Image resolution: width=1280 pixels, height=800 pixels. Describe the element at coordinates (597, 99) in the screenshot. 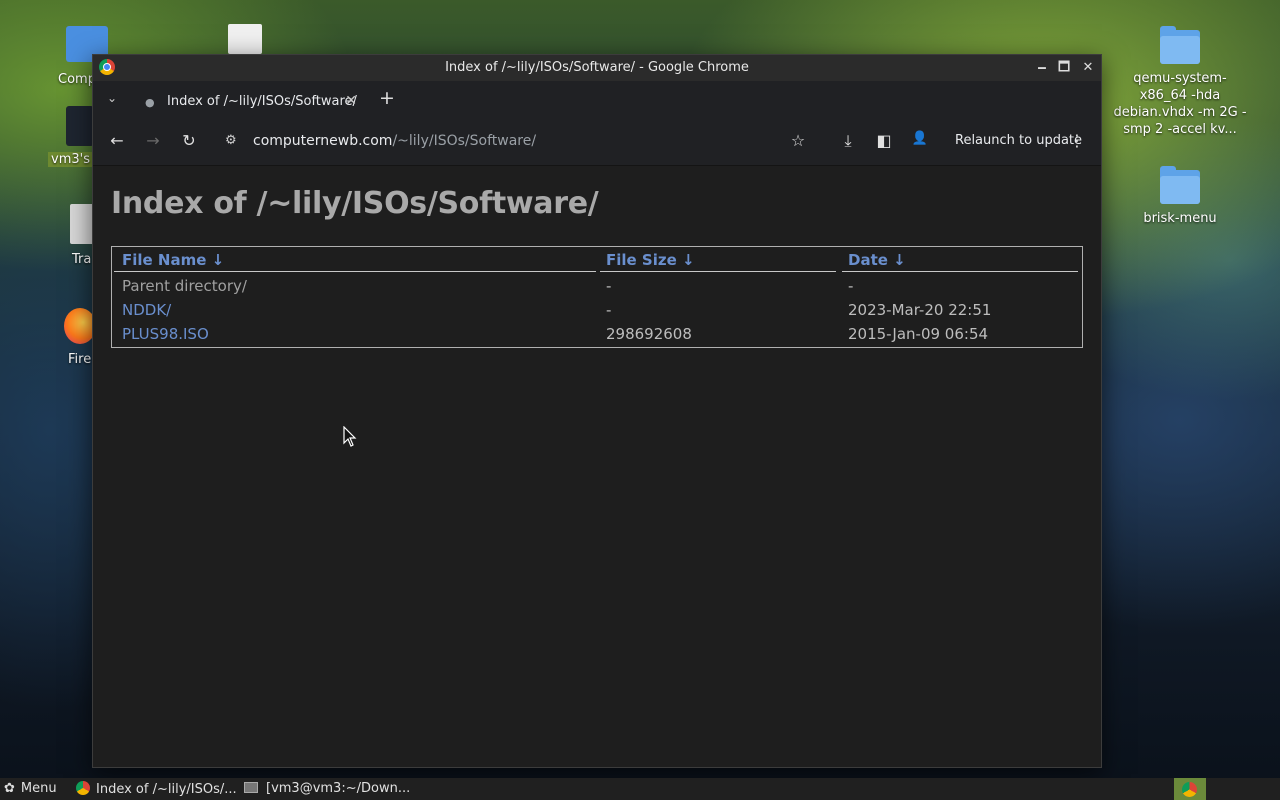

I see `tab-strip: ⌄ ● Index of /~lily/ISOs/Software/ ✕ +` at that location.